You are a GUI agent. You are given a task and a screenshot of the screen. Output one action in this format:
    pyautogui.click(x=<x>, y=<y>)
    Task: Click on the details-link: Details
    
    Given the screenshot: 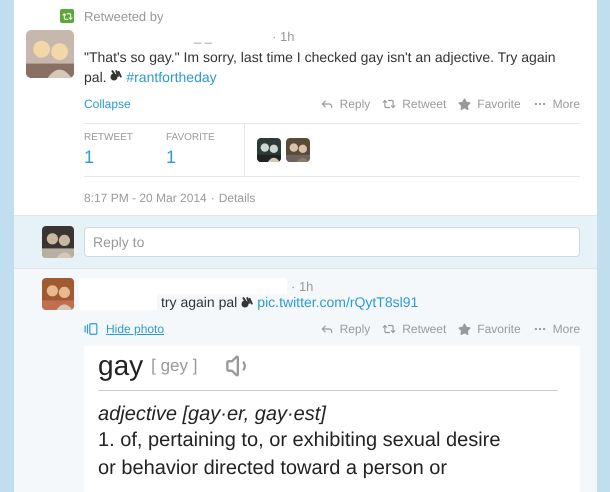 What is the action you would take?
    pyautogui.click(x=237, y=198)
    